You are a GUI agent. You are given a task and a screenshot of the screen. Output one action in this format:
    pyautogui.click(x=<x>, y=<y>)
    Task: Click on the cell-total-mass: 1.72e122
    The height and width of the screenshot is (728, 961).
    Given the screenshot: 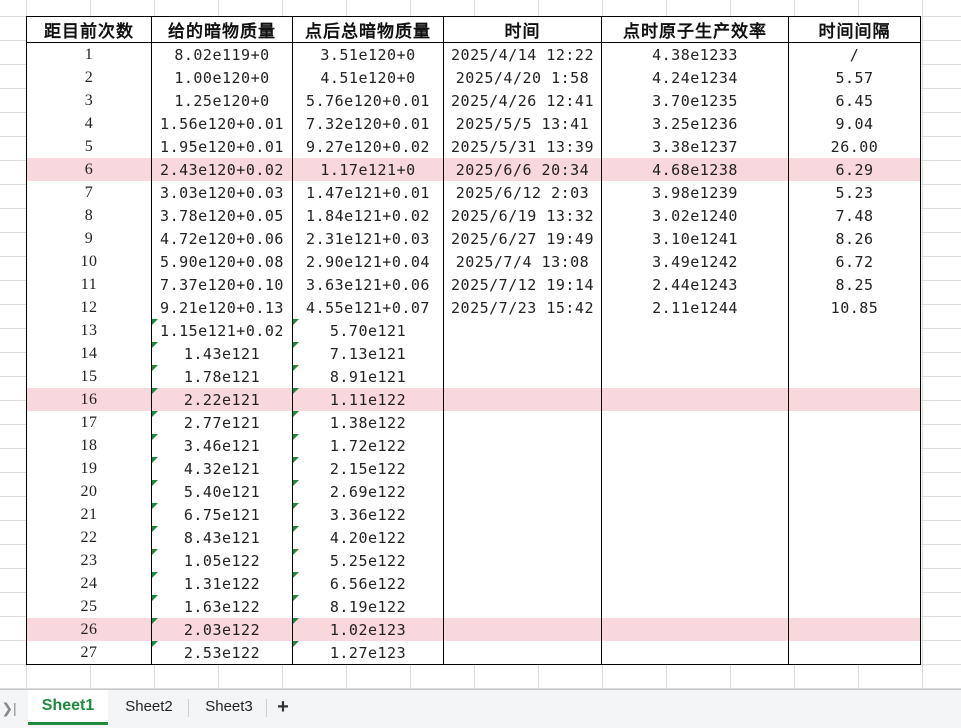 What is the action you would take?
    pyautogui.click(x=368, y=445)
    